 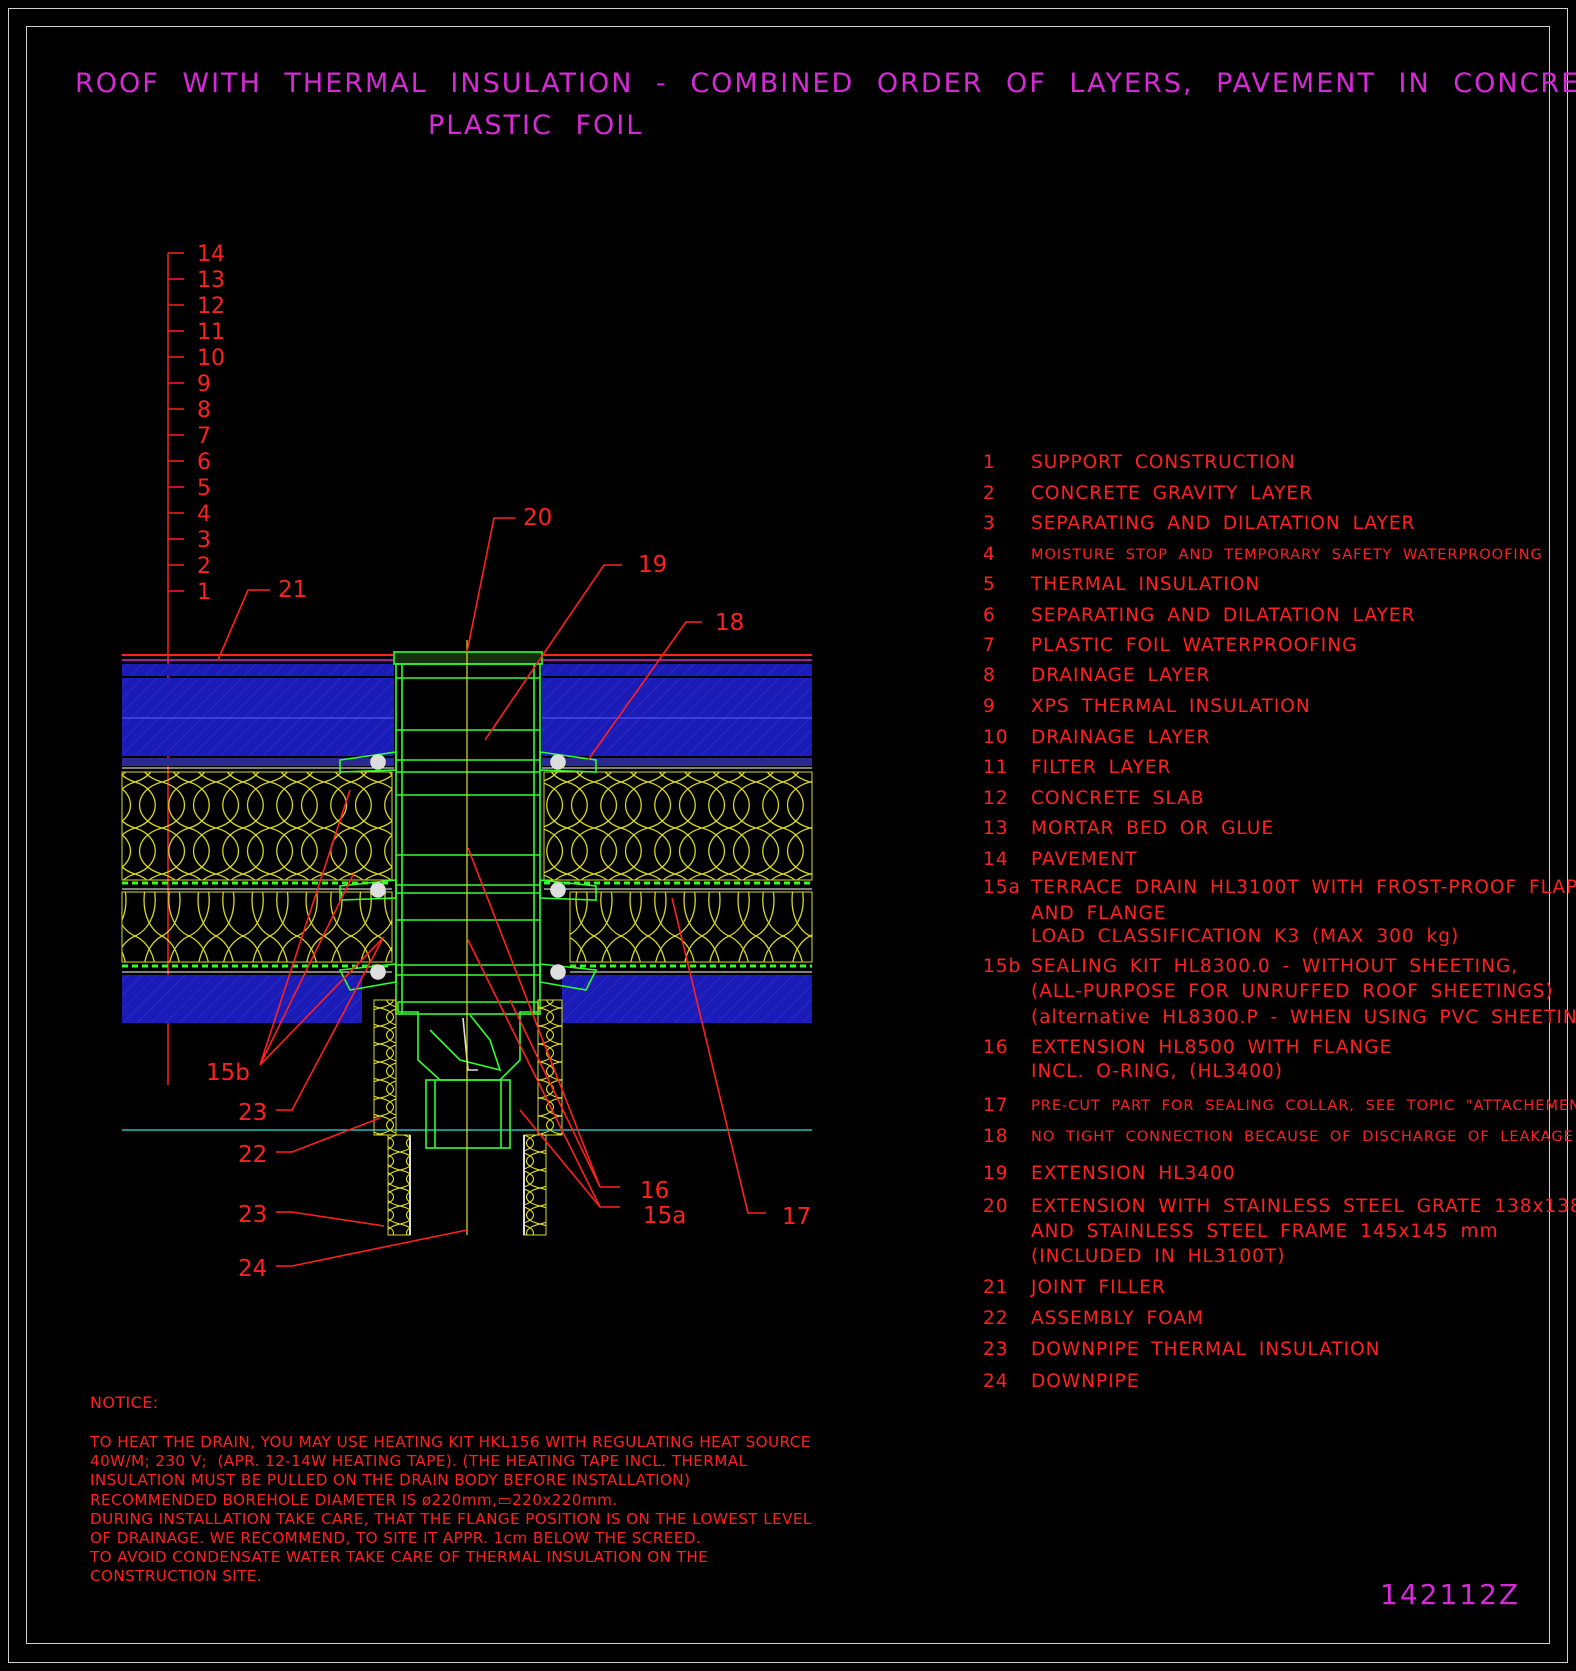 What do you see at coordinates (654, 1191) in the screenshot?
I see `callout-16: 16` at bounding box center [654, 1191].